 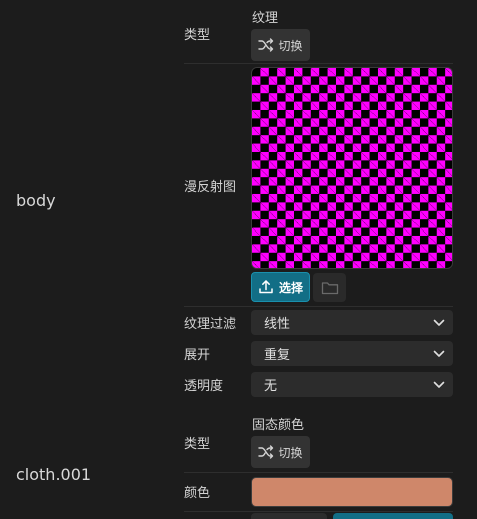 What do you see at coordinates (352, 384) in the screenshot?
I see `transparency-dropdown: 无` at bounding box center [352, 384].